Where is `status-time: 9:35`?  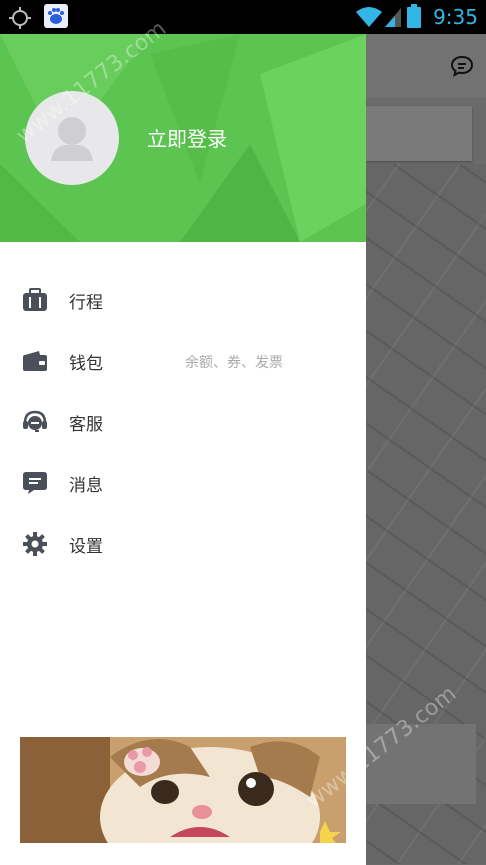 status-time: 9:35 is located at coordinates (455, 17).